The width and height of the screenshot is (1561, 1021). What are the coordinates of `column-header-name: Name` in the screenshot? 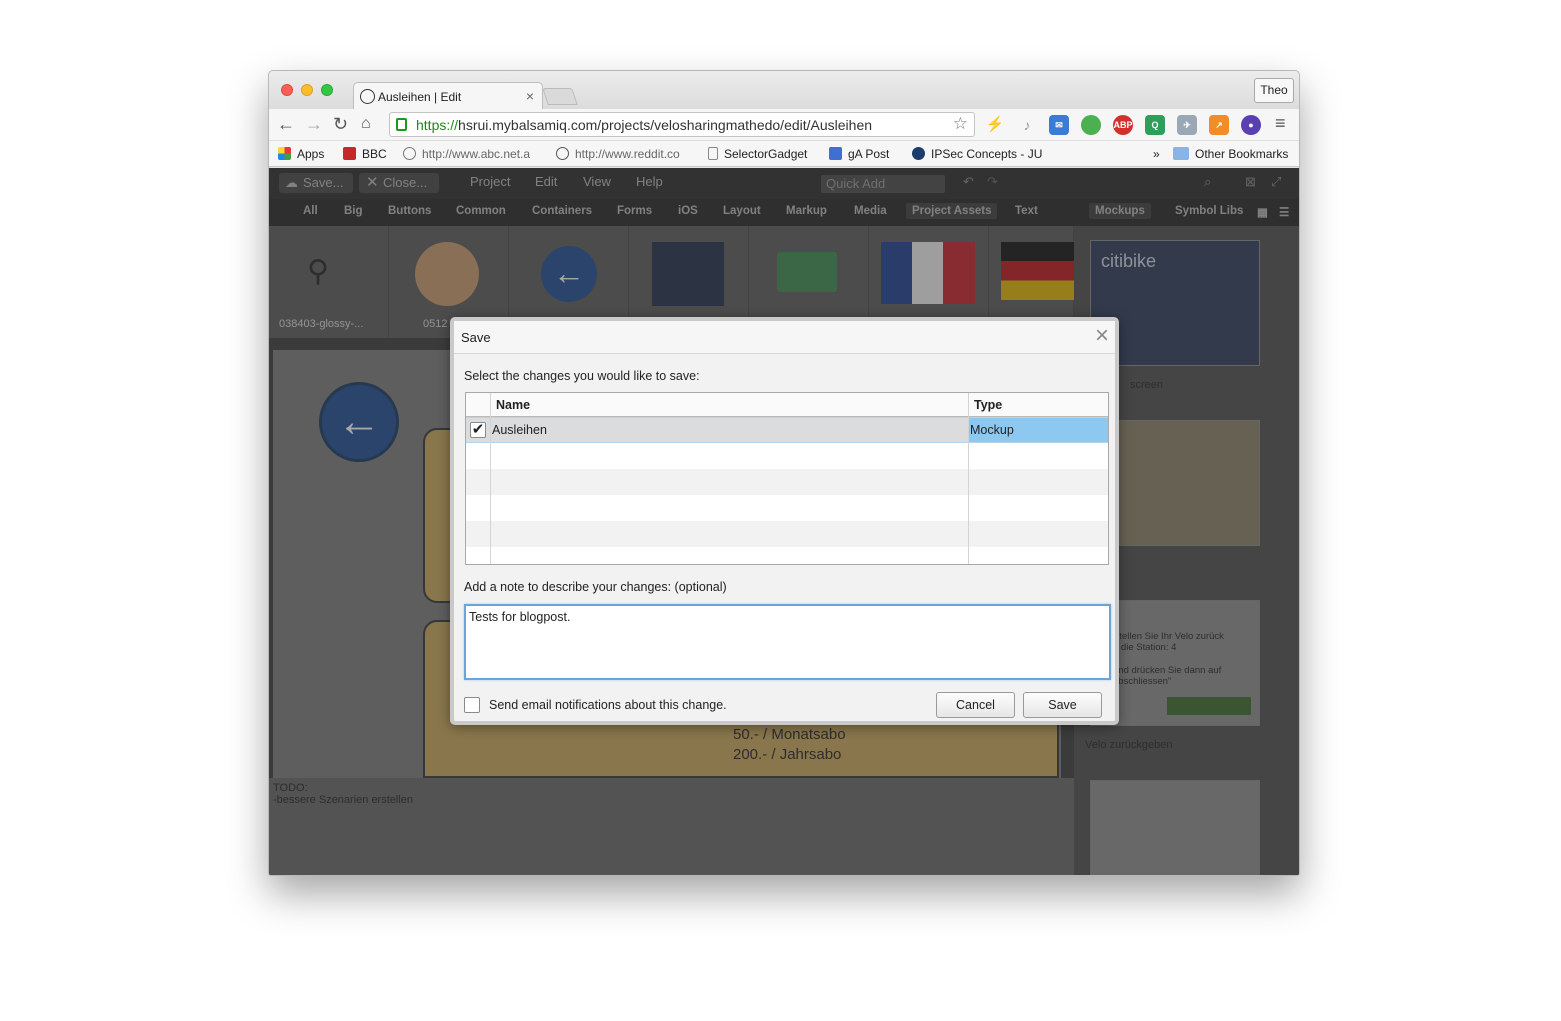 It's located at (729, 405).